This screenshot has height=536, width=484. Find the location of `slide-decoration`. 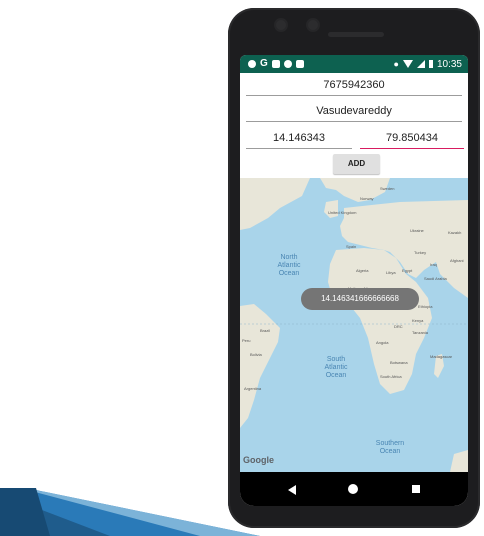

slide-decoration is located at coordinates (130, 512).